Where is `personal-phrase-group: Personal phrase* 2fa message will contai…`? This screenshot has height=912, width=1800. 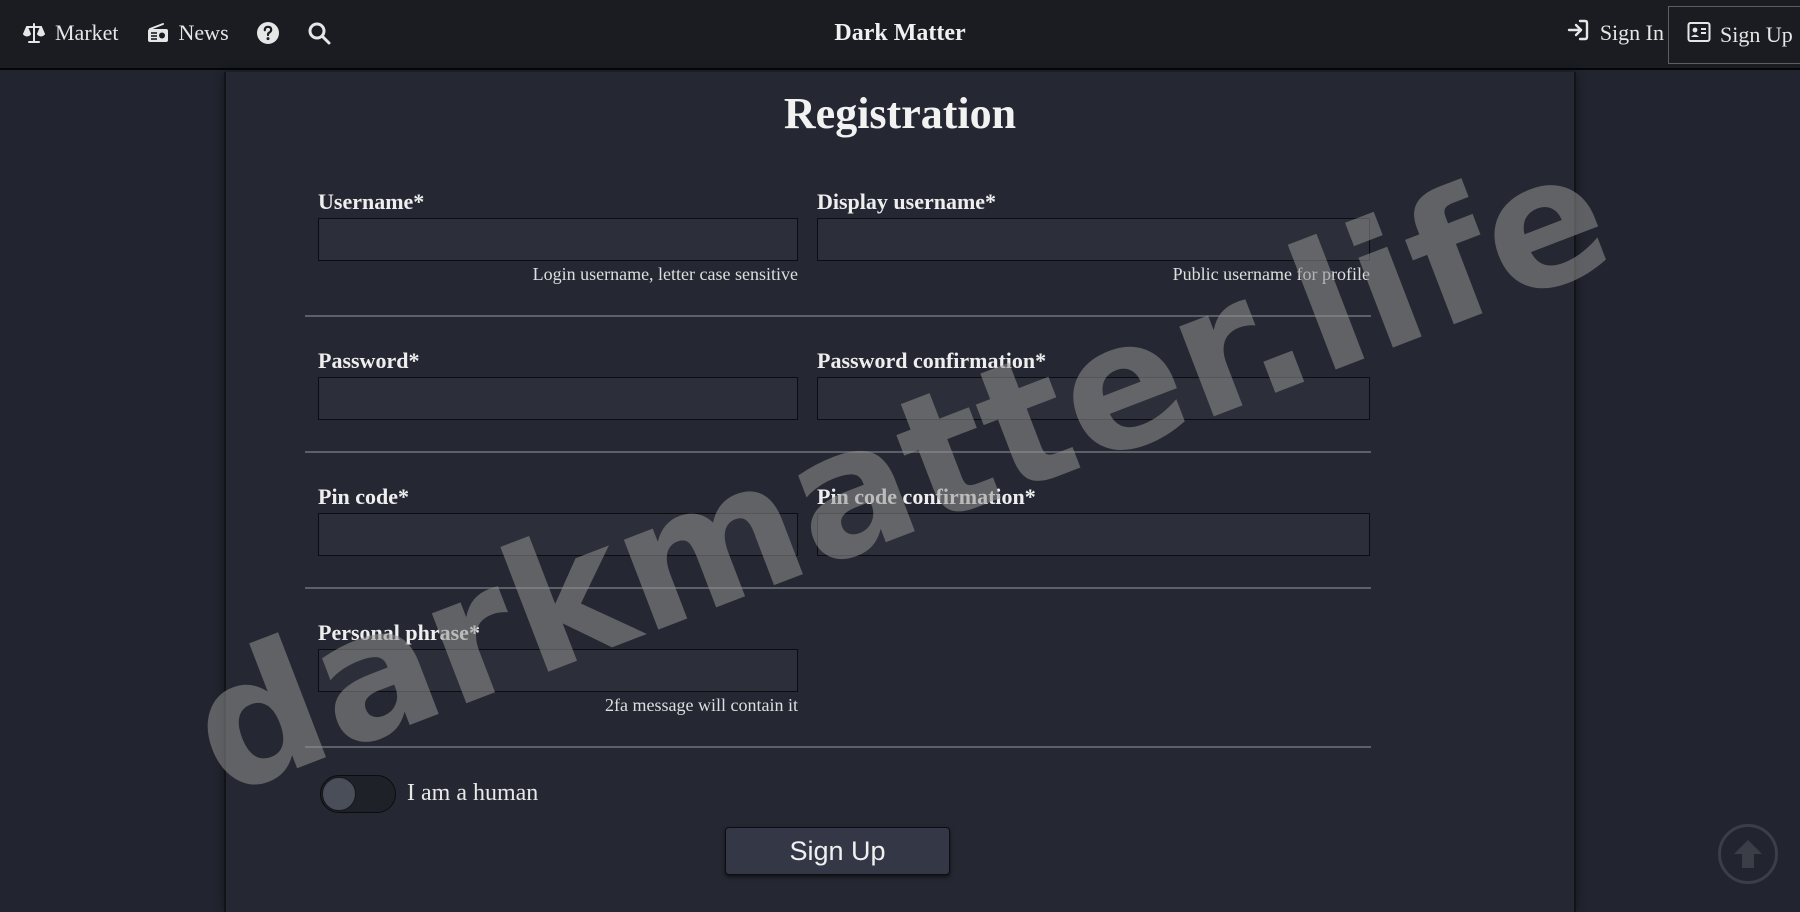
personal-phrase-group: Personal phrase* 2fa message will contai… is located at coordinates (558, 667).